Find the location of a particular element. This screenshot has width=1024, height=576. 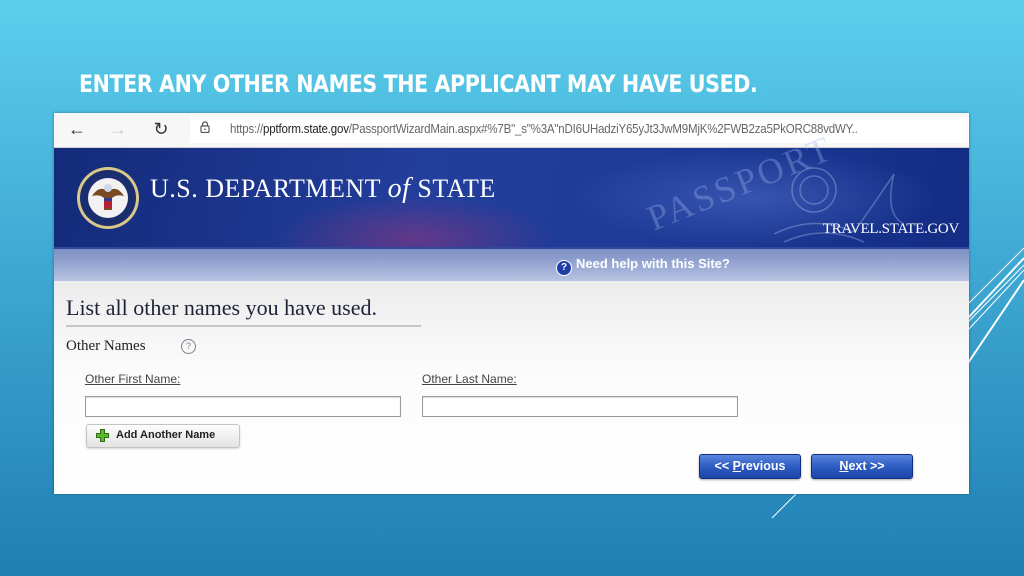

dept-name-of: of is located at coordinates (399, 188).